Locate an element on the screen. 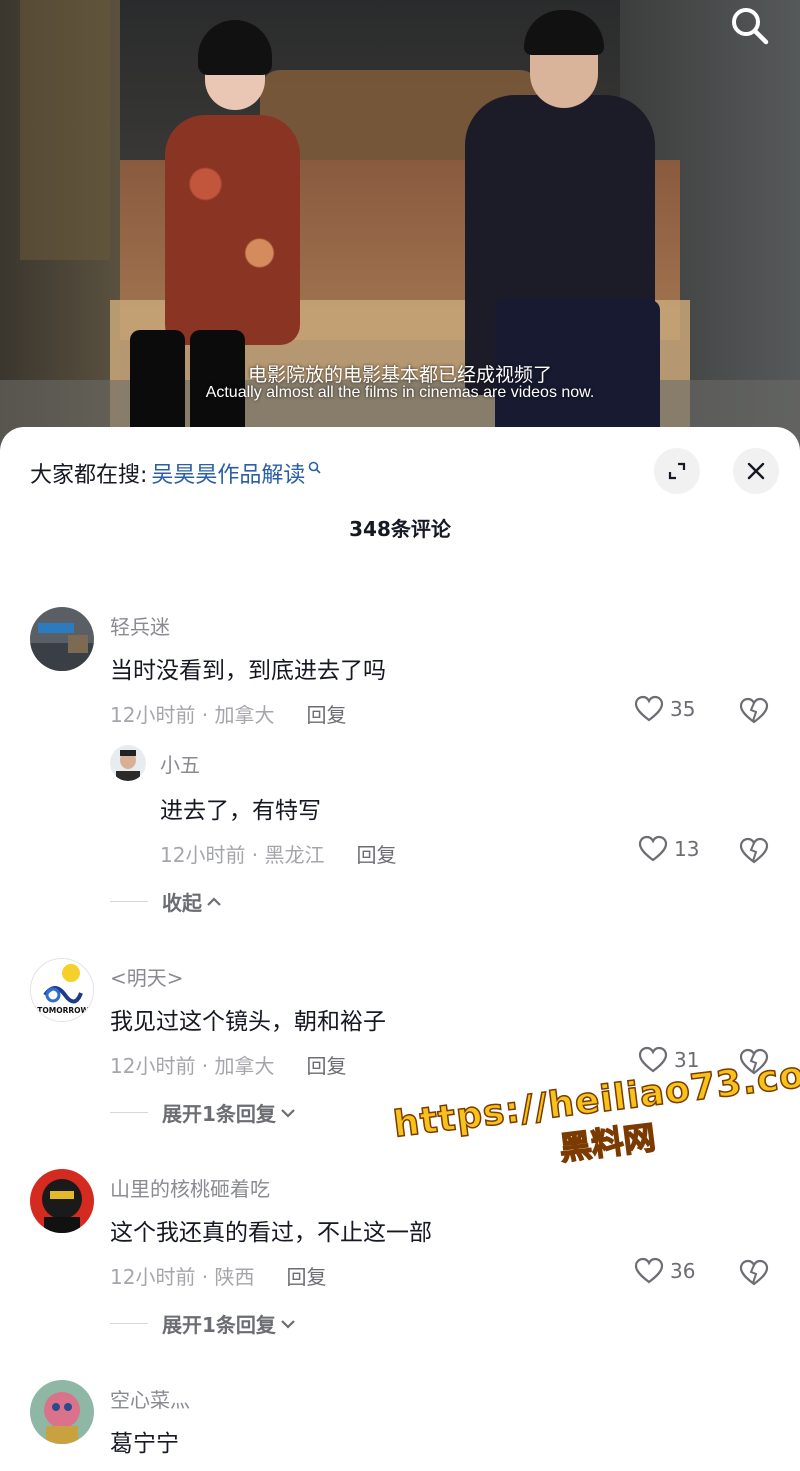 Image resolution: width=800 pixels, height=1471 pixels. video-person-man-hair is located at coordinates (564, 32).